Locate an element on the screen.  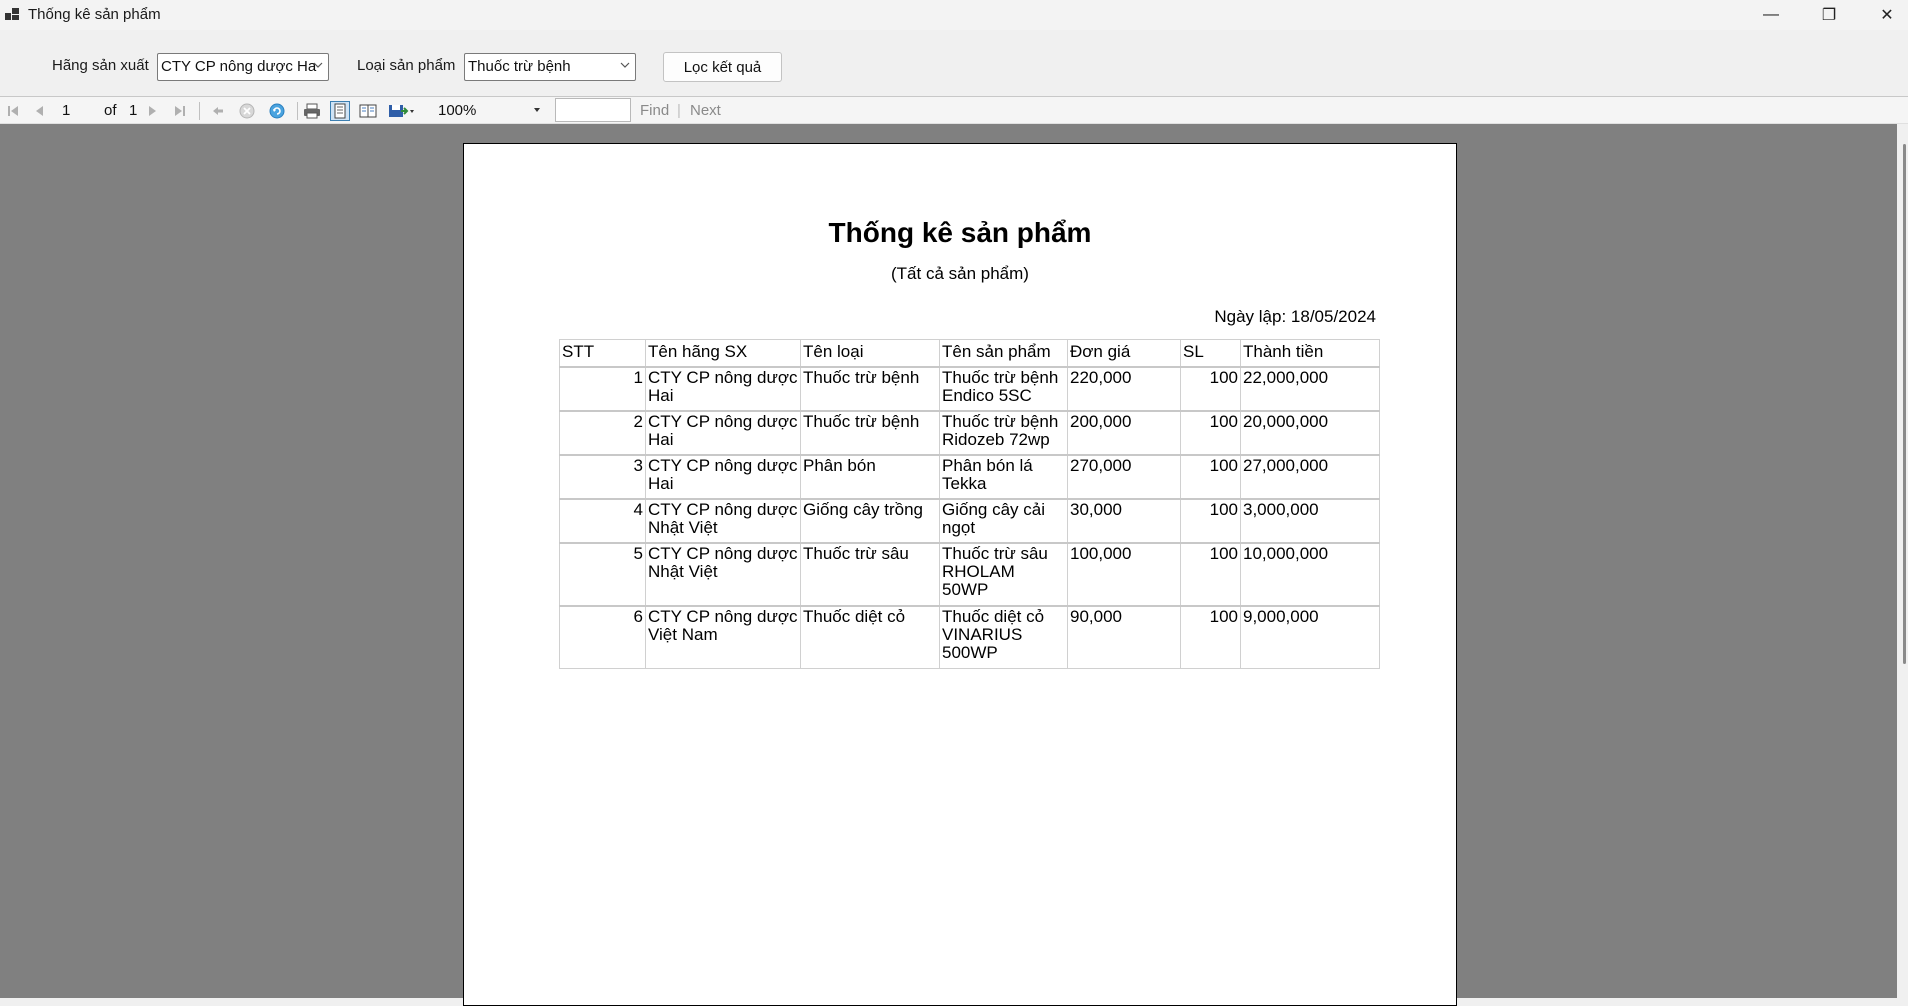
next-page-button is located at coordinates (152, 111).